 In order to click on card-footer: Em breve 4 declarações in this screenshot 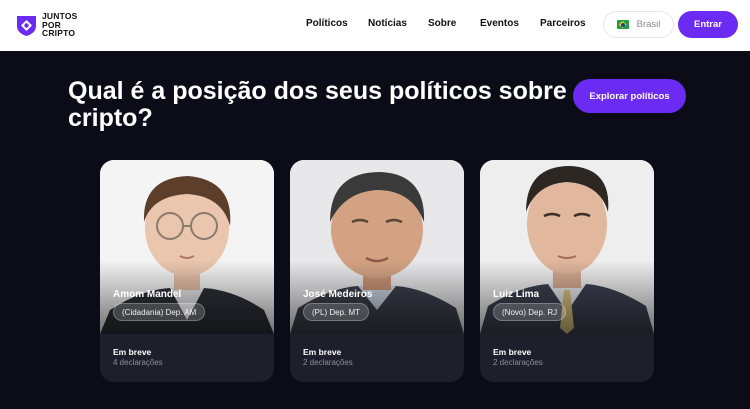, I will do `click(187, 358)`.